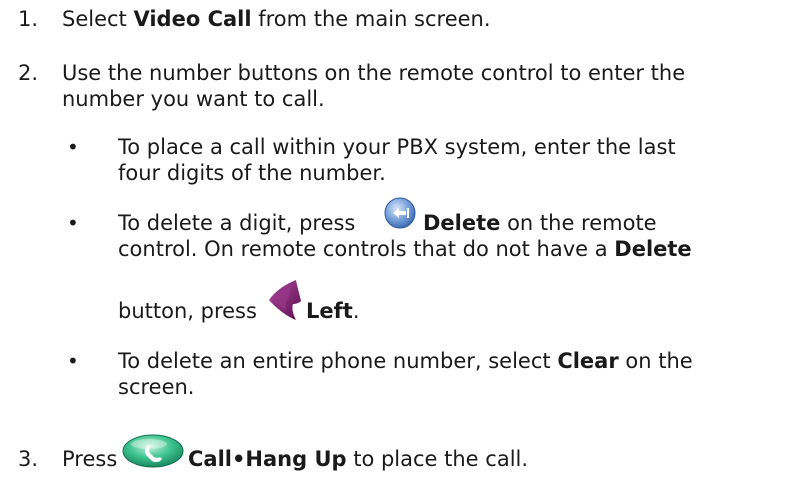 This screenshot has width=788, height=487. I want to click on step-2-line-2: number you want to call., so click(193, 99).